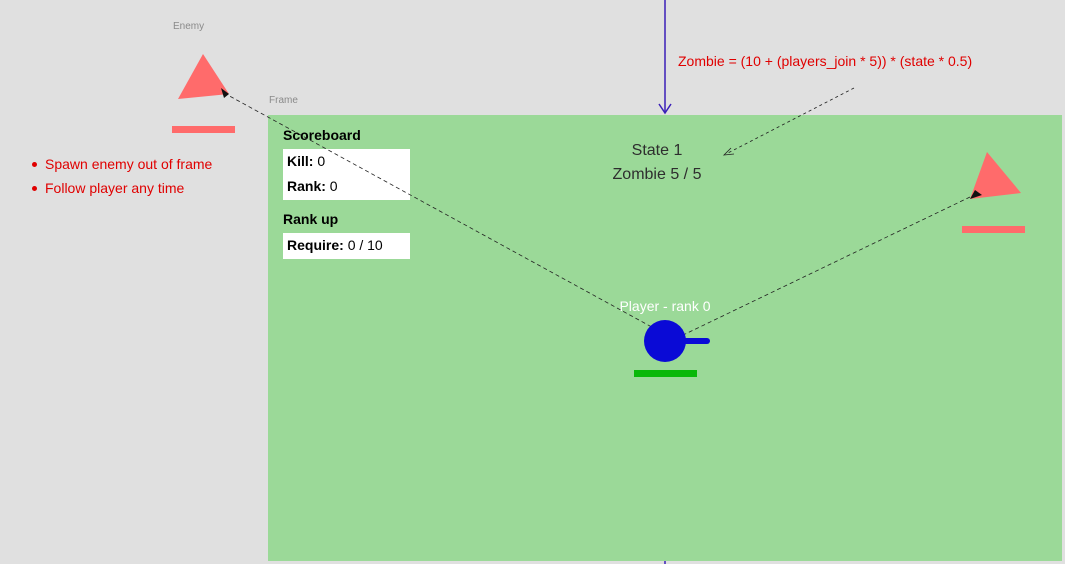 This screenshot has width=1065, height=564. Describe the element at coordinates (665, 341) in the screenshot. I see `player-tank-icon` at that location.